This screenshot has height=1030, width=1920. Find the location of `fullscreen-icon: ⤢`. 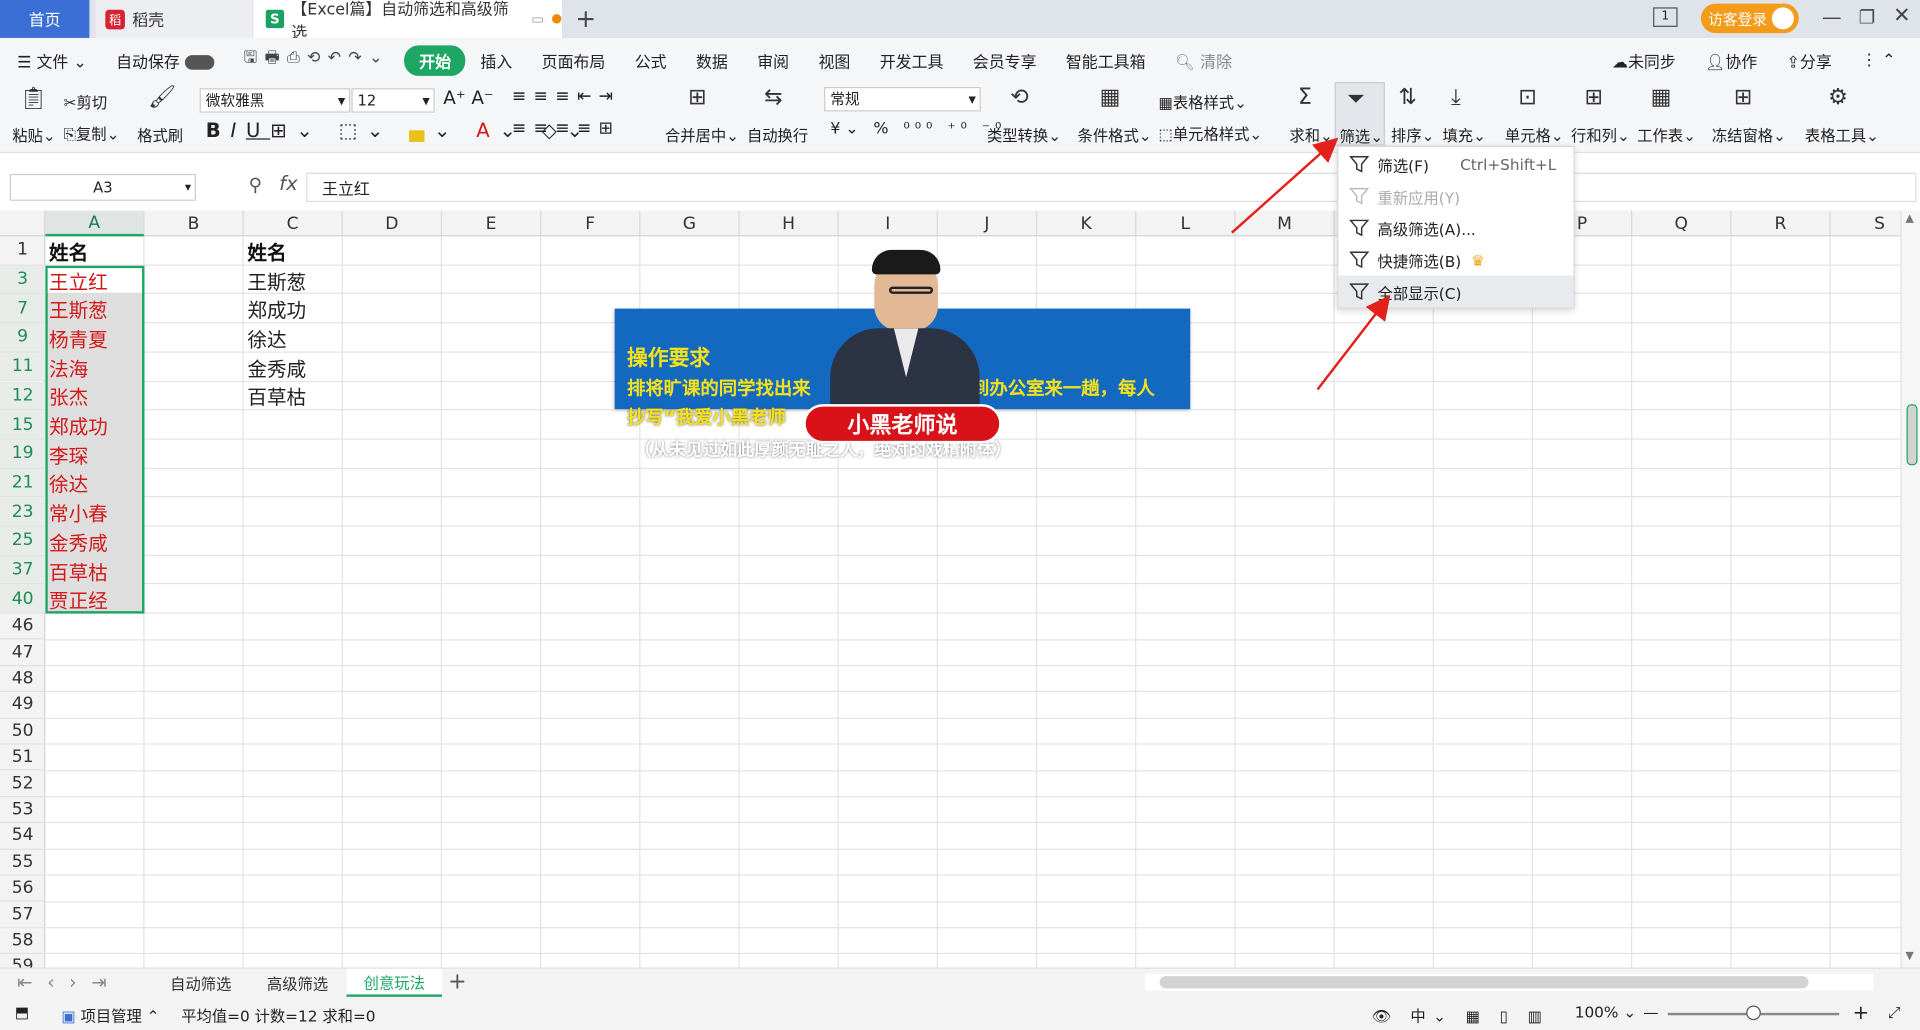

fullscreen-icon: ⤢ is located at coordinates (1894, 1013).